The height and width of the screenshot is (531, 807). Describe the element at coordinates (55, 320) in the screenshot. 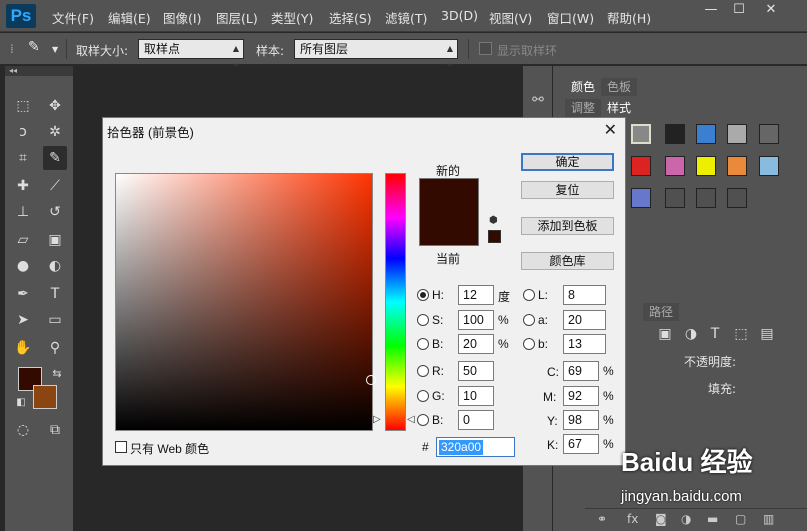

I see `rectangle-tool-icon: ▭` at that location.